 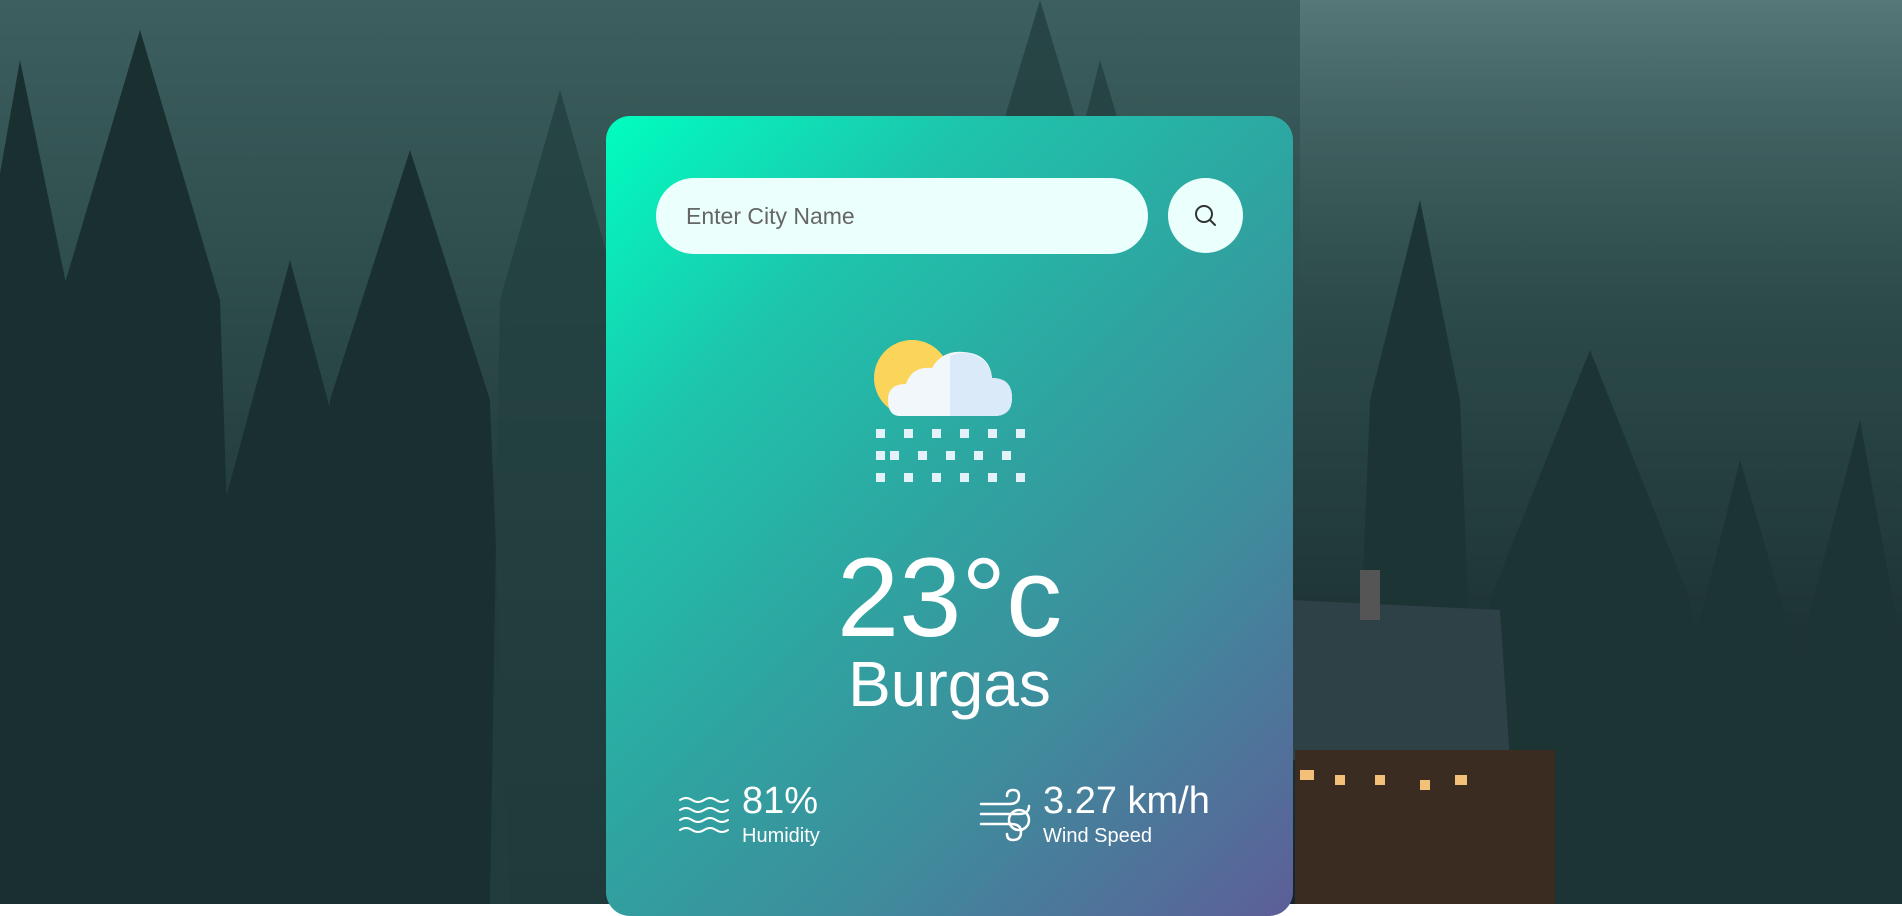 I want to click on wind-value: 3.27 km/h, so click(x=1126, y=801).